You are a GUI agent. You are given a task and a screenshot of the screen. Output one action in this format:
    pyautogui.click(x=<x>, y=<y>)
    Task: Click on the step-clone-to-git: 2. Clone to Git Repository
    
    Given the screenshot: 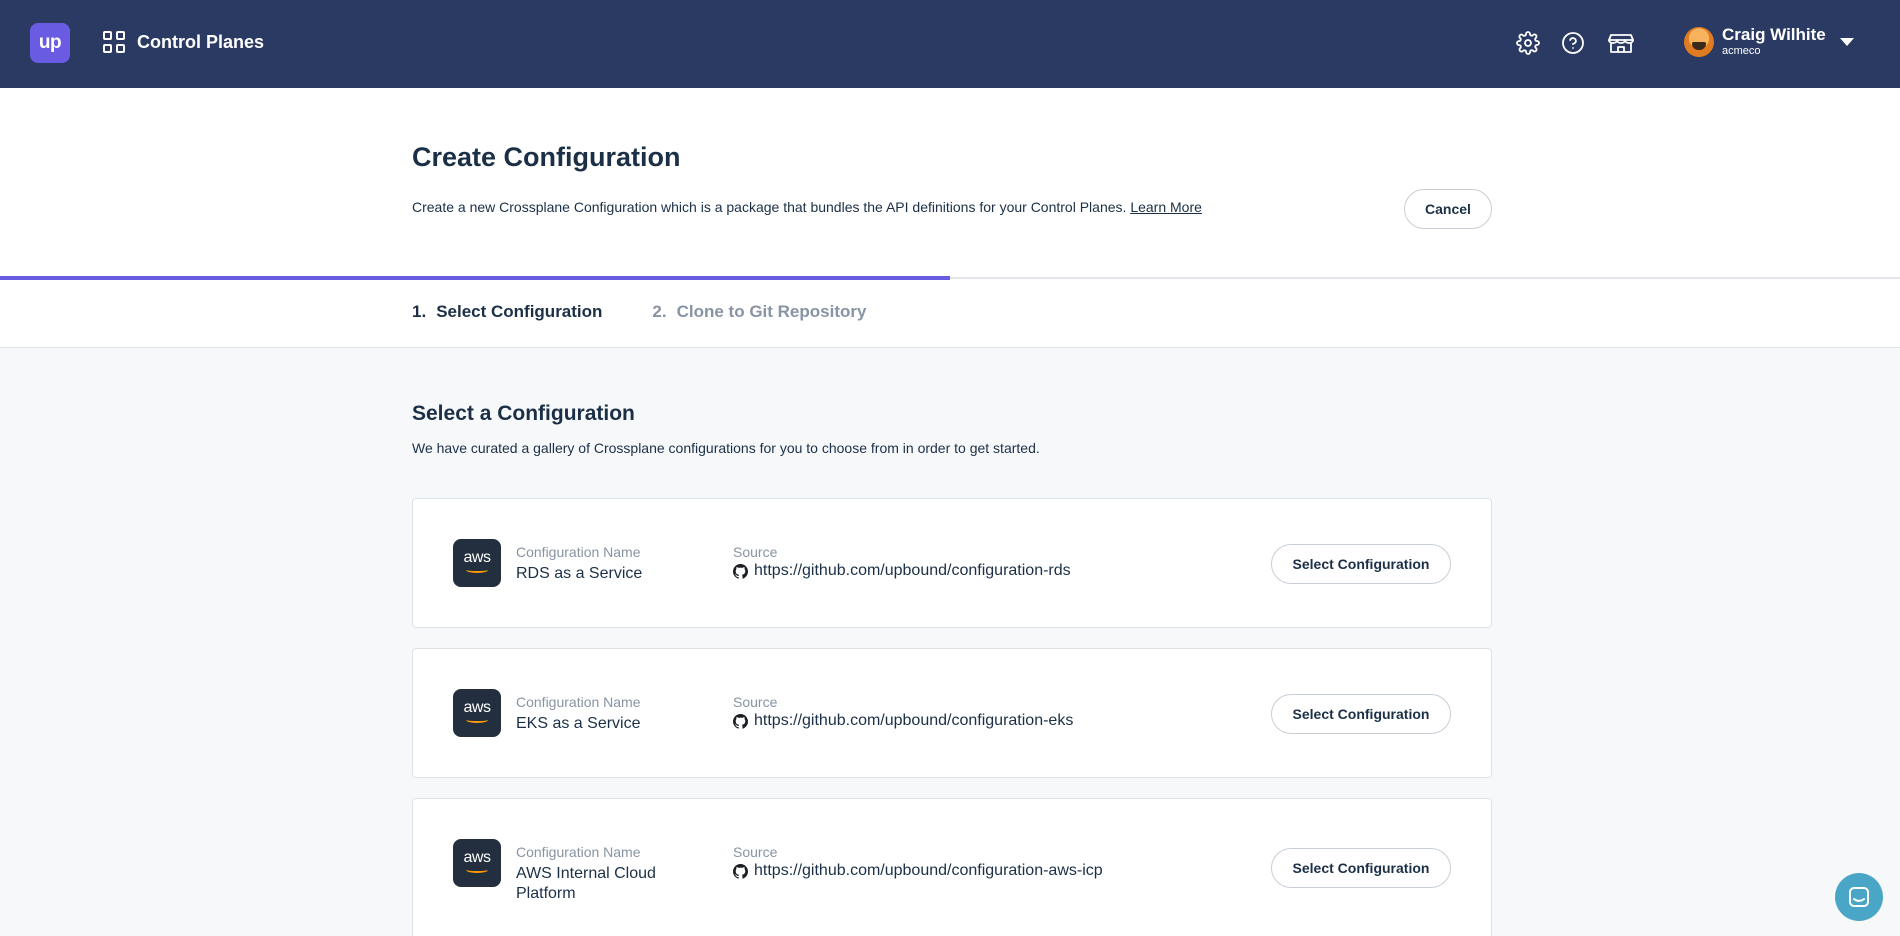 What is the action you would take?
    pyautogui.click(x=759, y=312)
    